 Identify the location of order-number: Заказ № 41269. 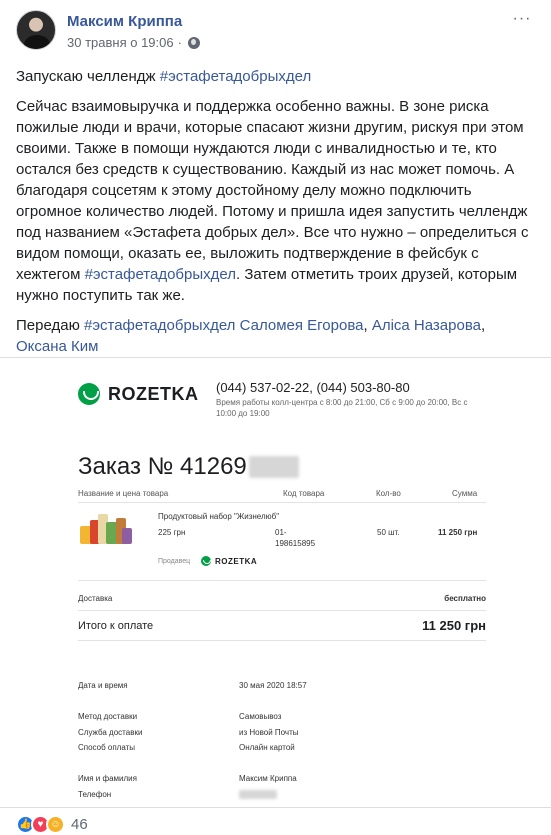
(188, 467).